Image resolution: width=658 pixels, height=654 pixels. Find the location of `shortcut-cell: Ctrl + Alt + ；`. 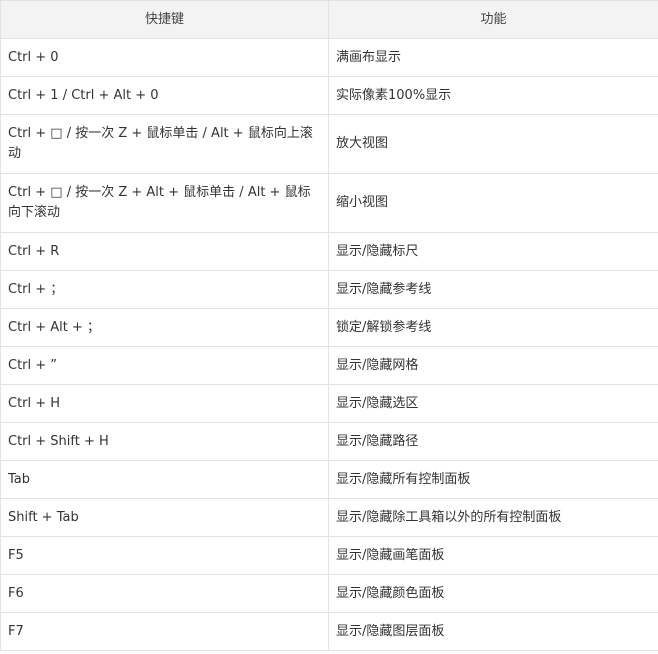

shortcut-cell: Ctrl + Alt + ； is located at coordinates (164, 327).